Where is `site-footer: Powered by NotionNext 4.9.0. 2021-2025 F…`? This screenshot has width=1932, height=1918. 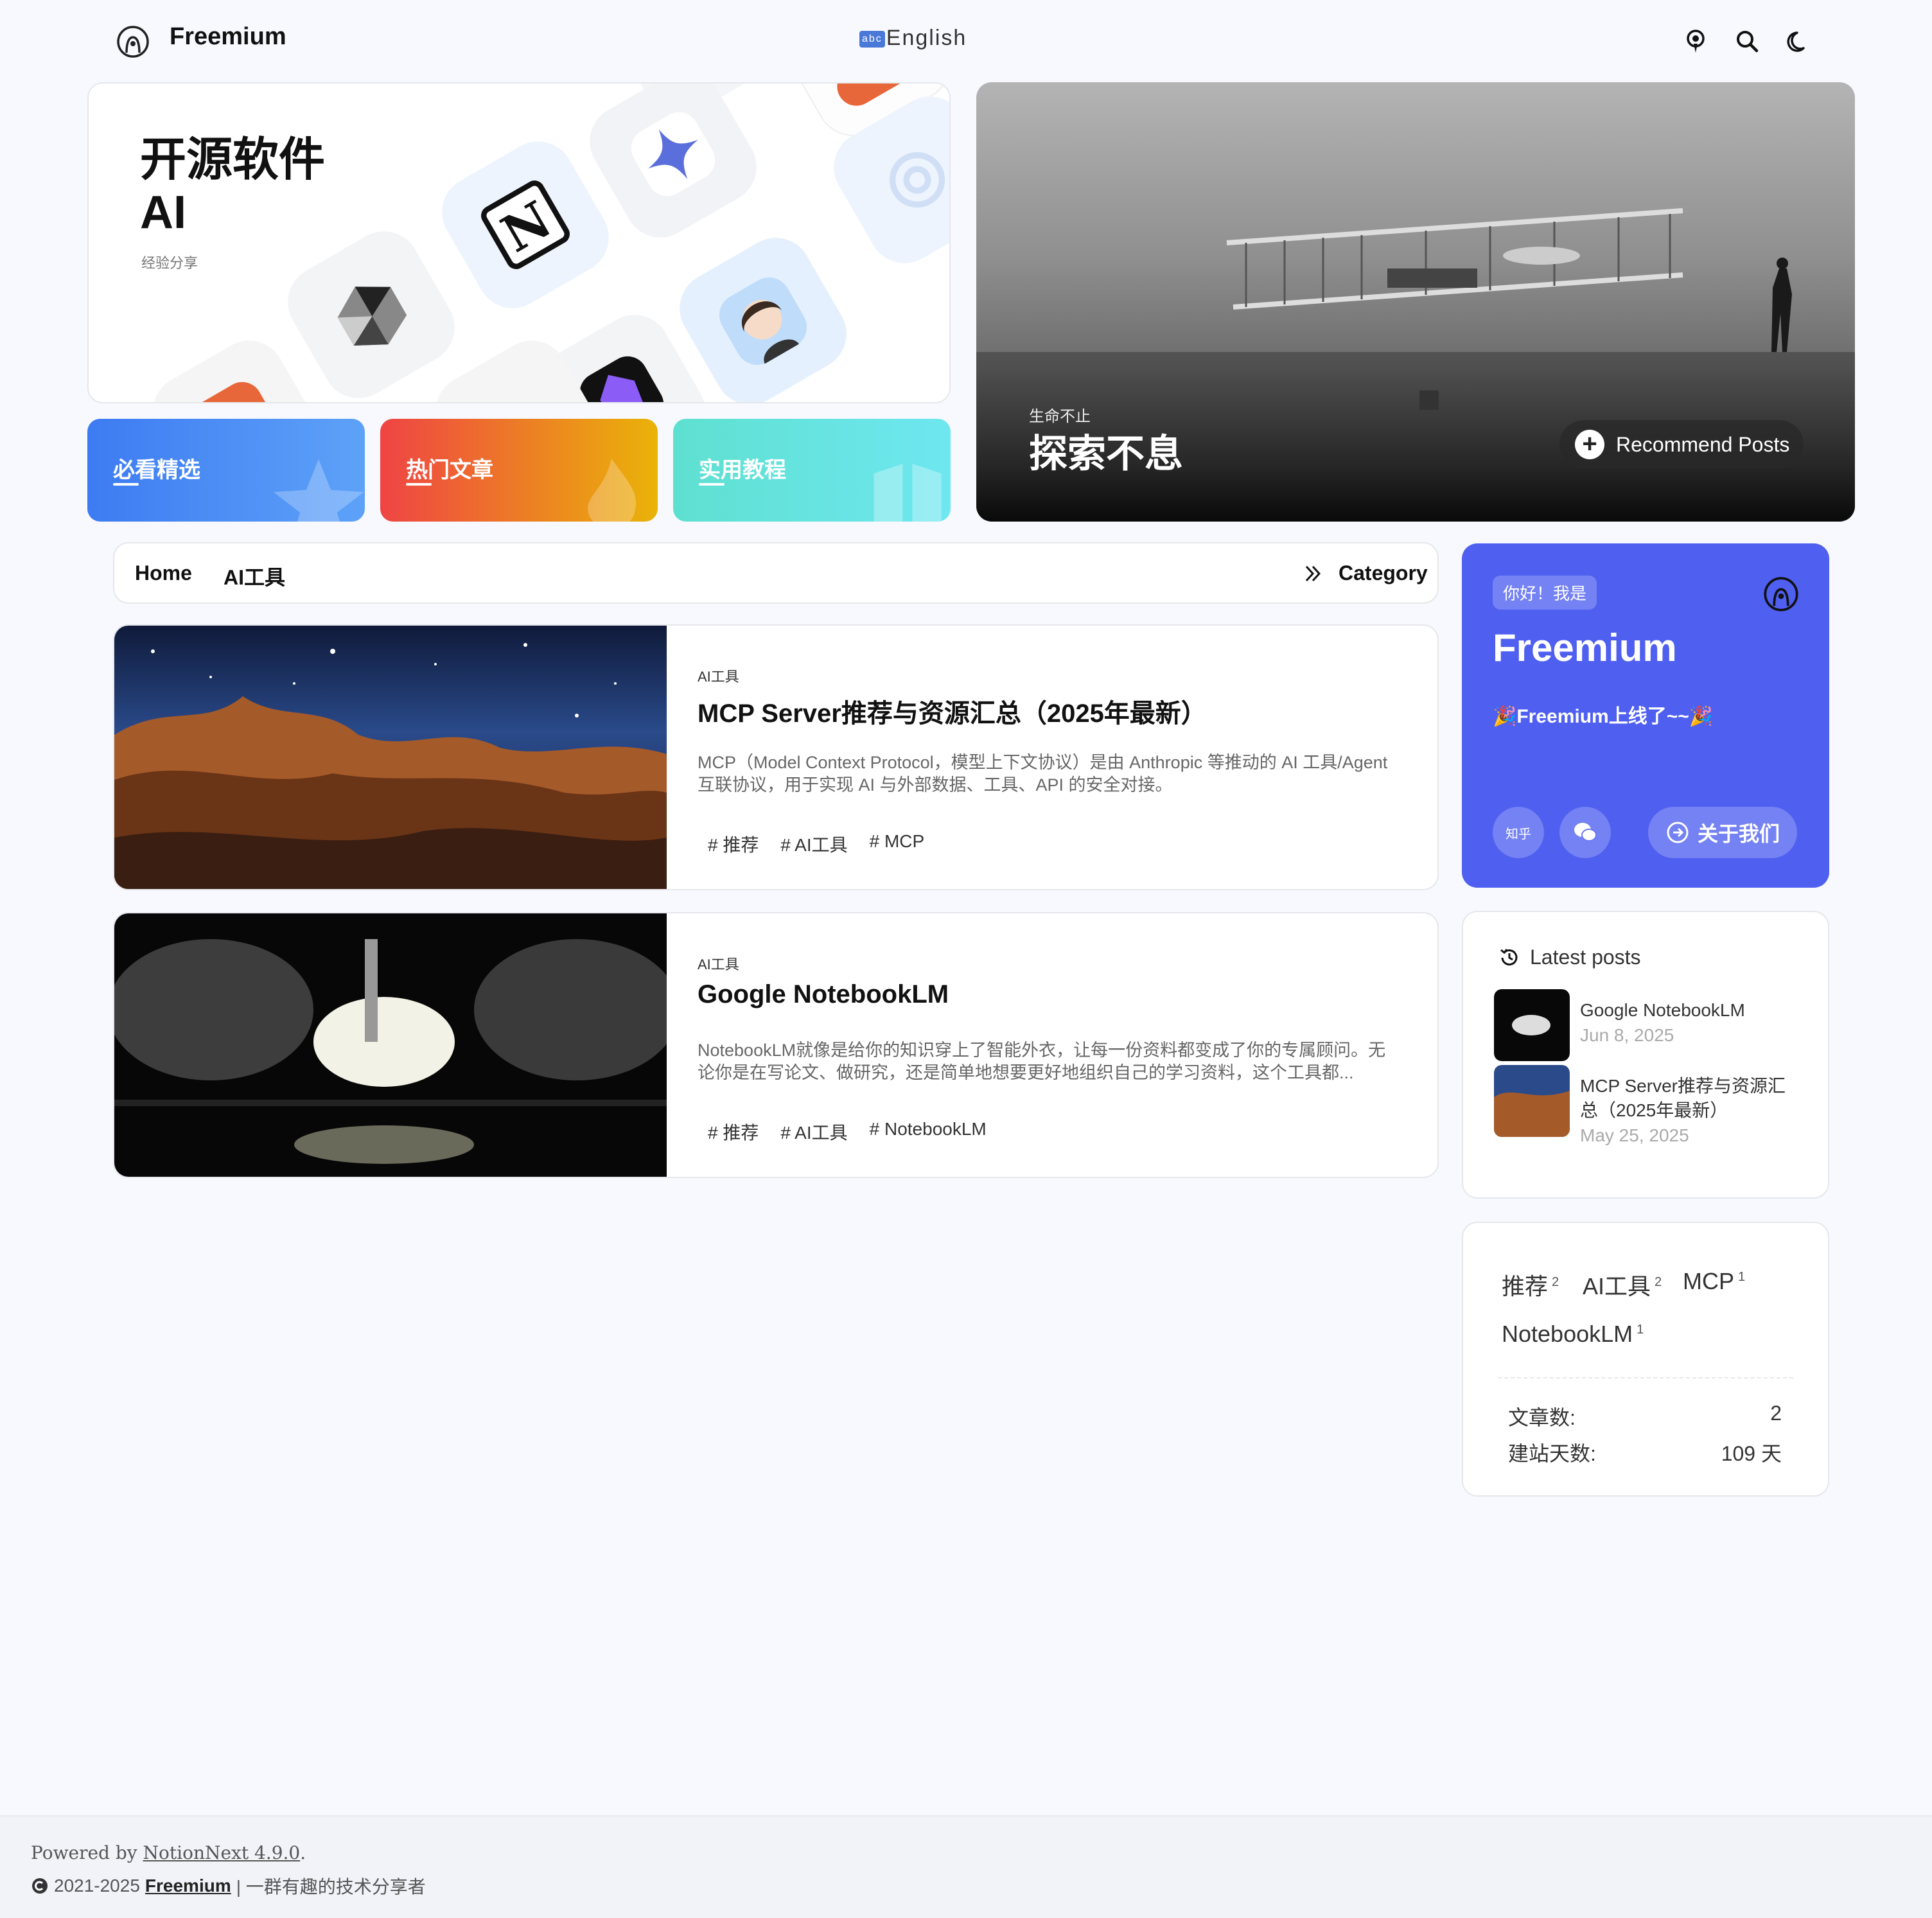 site-footer: Powered by NotionNext 4.9.0. 2021-2025 F… is located at coordinates (966, 1866).